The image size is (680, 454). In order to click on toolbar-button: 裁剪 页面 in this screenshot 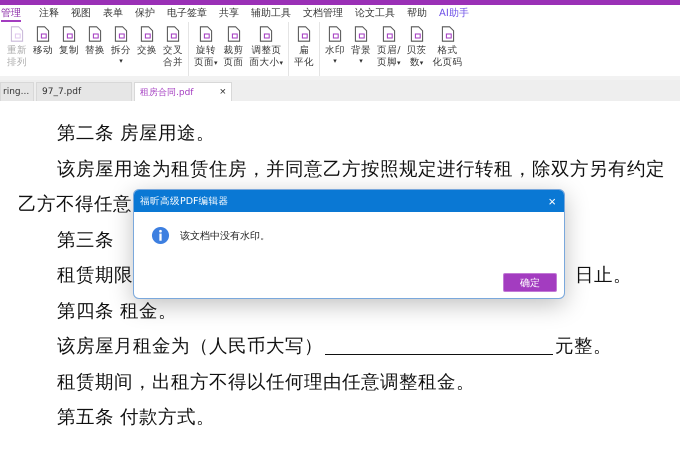, I will do `click(233, 50)`.